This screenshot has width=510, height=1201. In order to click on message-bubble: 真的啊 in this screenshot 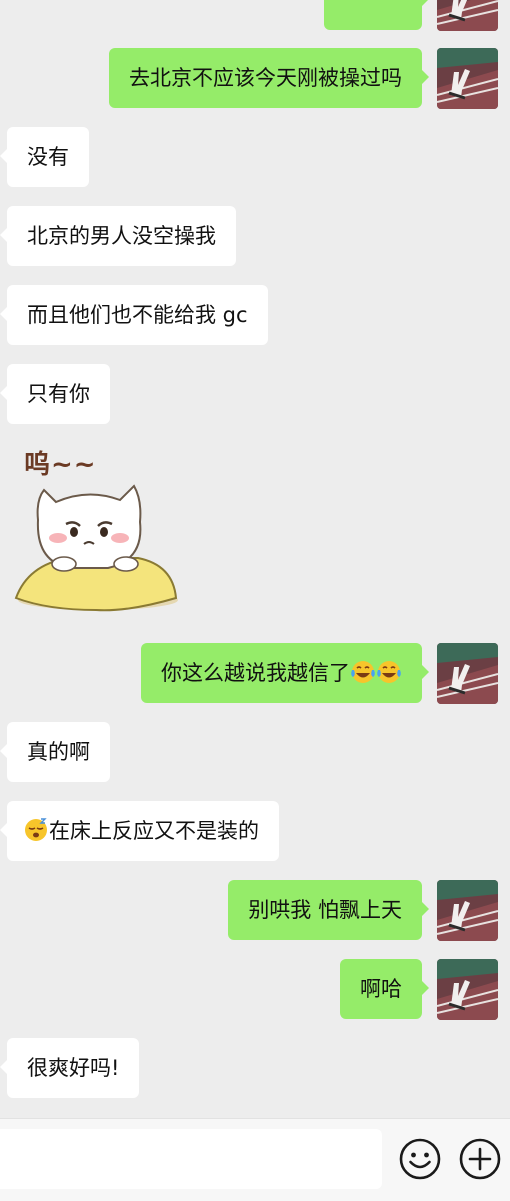, I will do `click(55, 752)`.